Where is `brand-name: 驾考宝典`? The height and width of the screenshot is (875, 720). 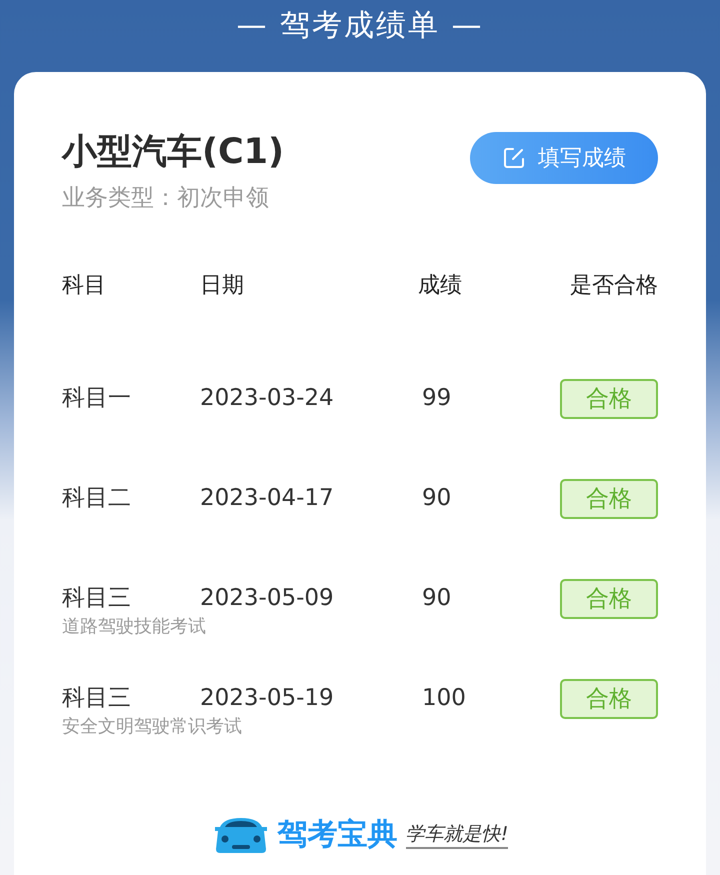
brand-name: 驾考宝典 is located at coordinates (338, 835).